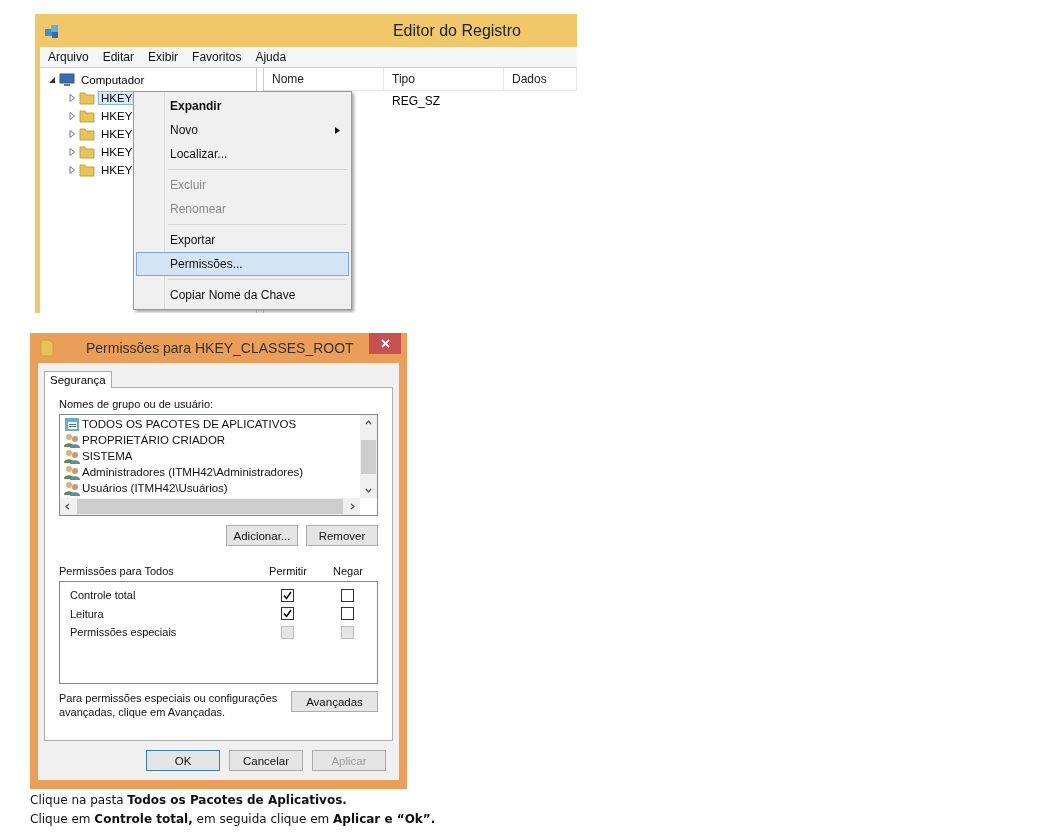  I want to click on column-header: Tipo, so click(444, 79).